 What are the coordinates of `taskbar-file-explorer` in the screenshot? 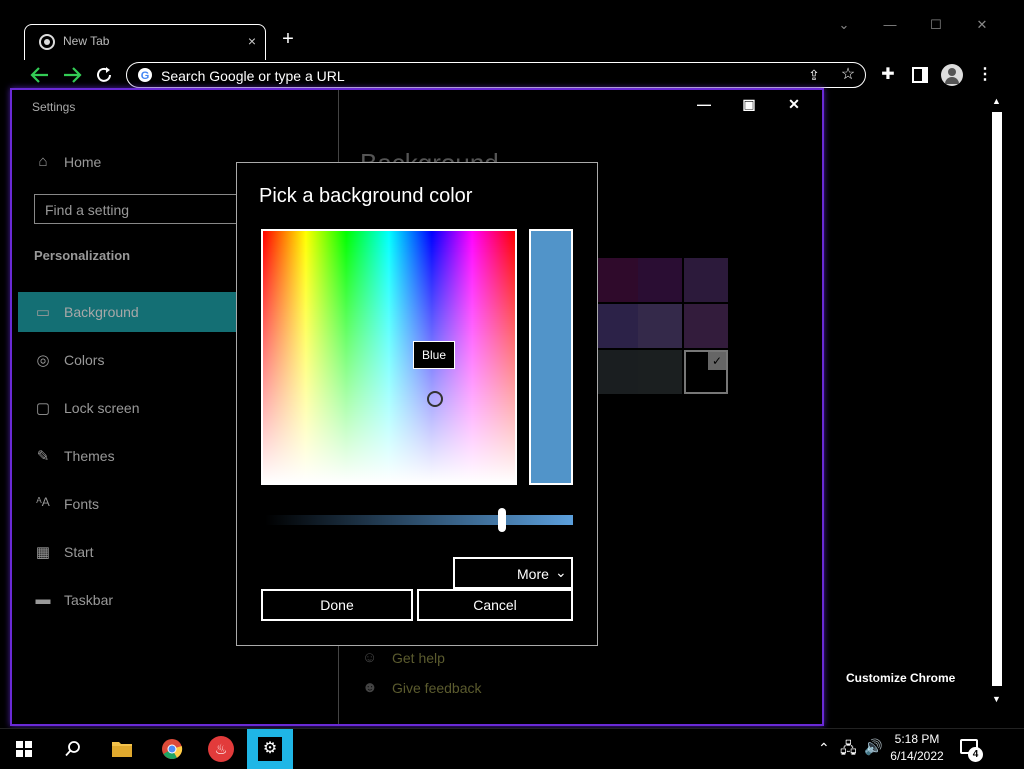 It's located at (122, 749).